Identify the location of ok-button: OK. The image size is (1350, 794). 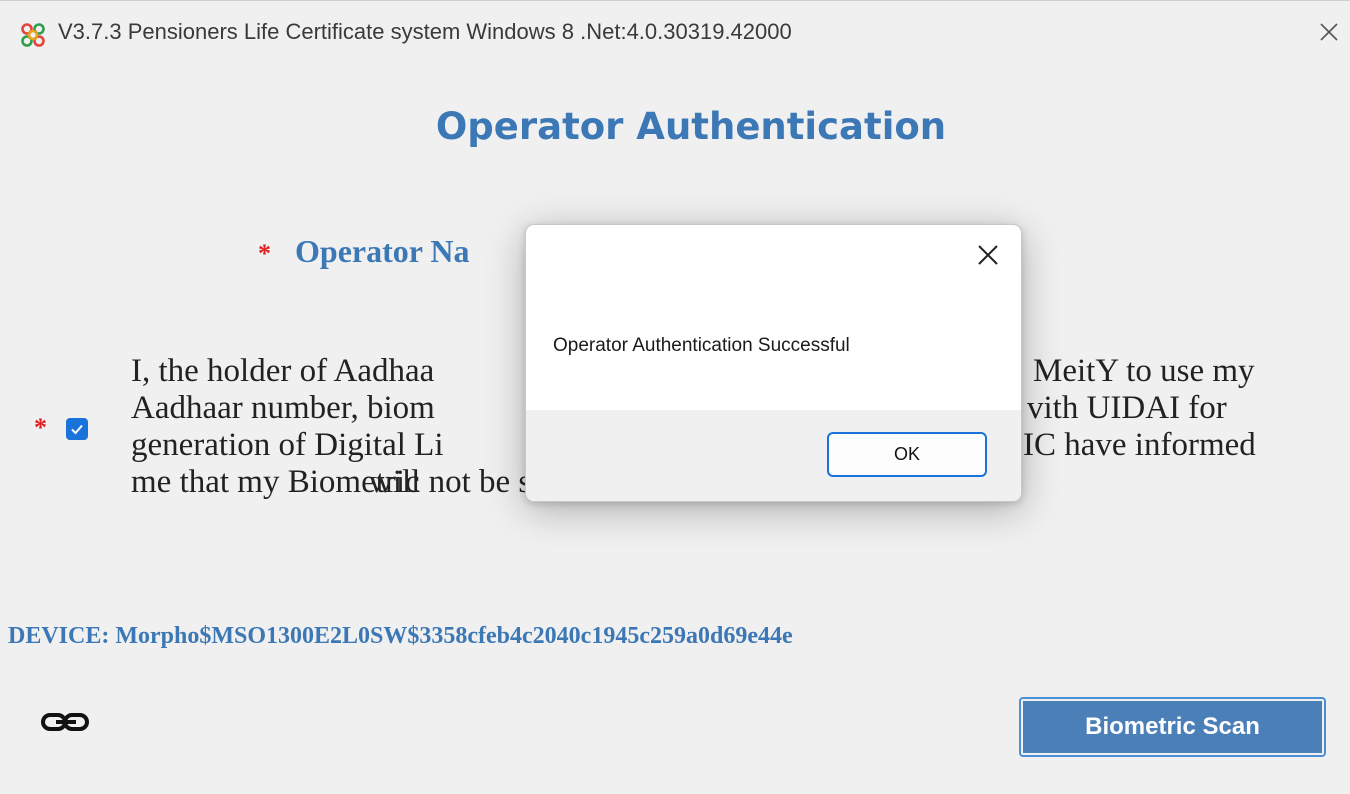
(907, 454).